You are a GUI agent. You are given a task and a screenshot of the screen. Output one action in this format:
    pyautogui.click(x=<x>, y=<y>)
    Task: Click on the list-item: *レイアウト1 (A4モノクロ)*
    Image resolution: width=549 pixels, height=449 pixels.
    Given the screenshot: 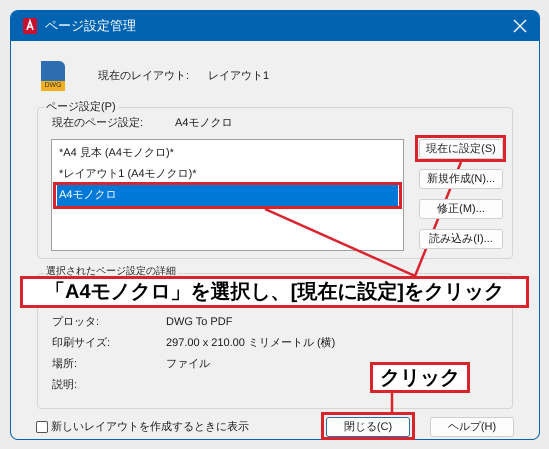 What is the action you would take?
    pyautogui.click(x=227, y=174)
    